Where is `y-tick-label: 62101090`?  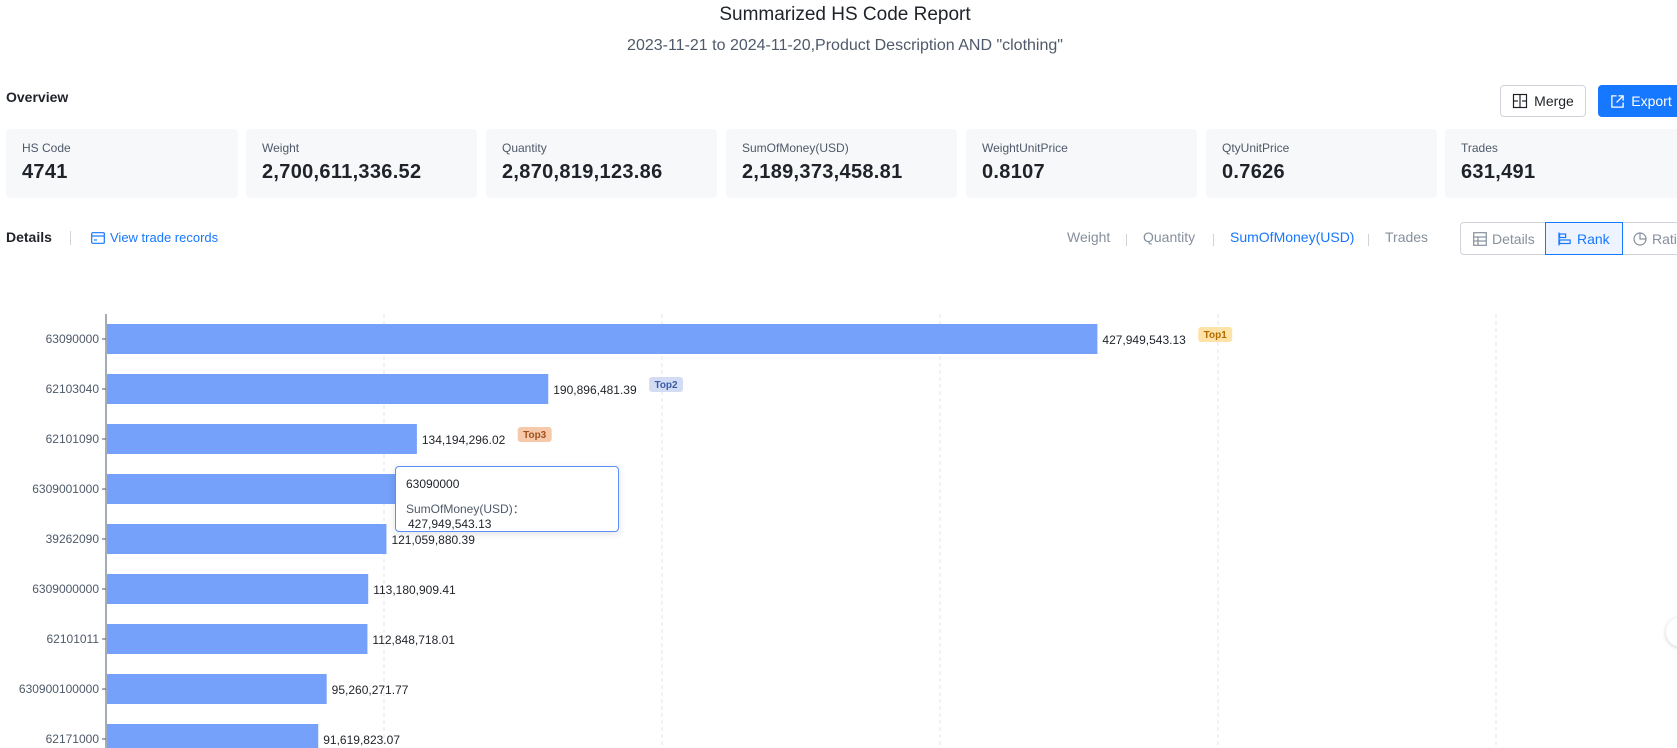 y-tick-label: 62101090 is located at coordinates (73, 439).